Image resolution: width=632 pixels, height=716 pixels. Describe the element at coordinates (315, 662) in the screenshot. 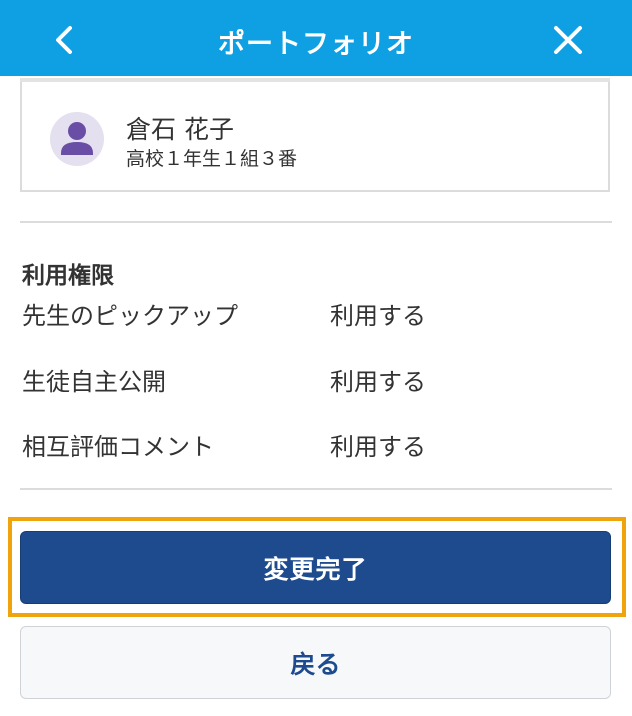

I see `back-text-button: 戻る` at that location.